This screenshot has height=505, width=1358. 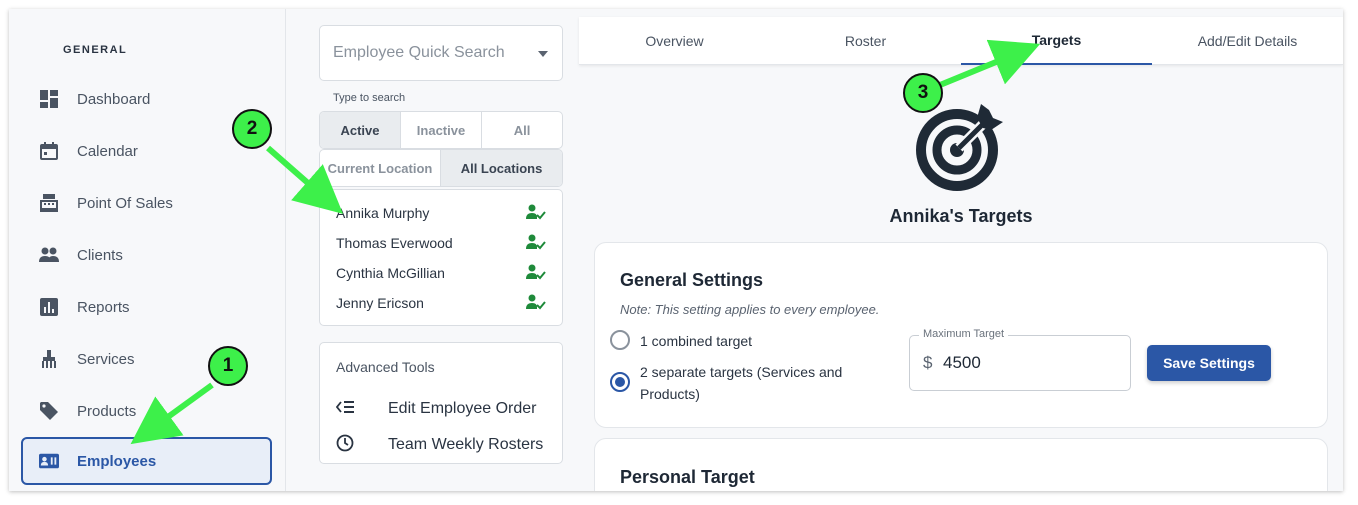 I want to click on filter-all-locations: All Locations, so click(x=501, y=168).